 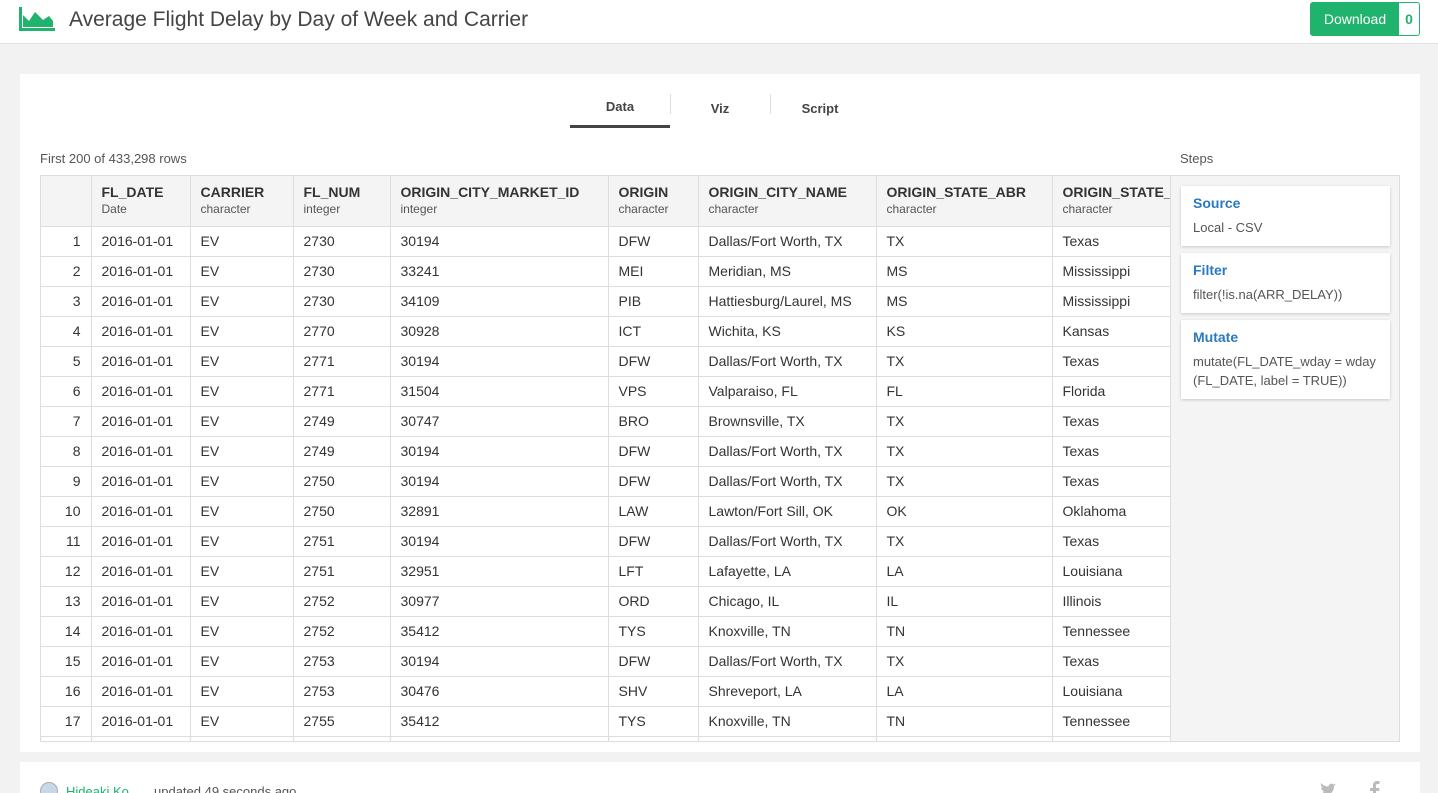 I want to click on updated-time: updated 49 seconds ago, so click(x=225, y=788).